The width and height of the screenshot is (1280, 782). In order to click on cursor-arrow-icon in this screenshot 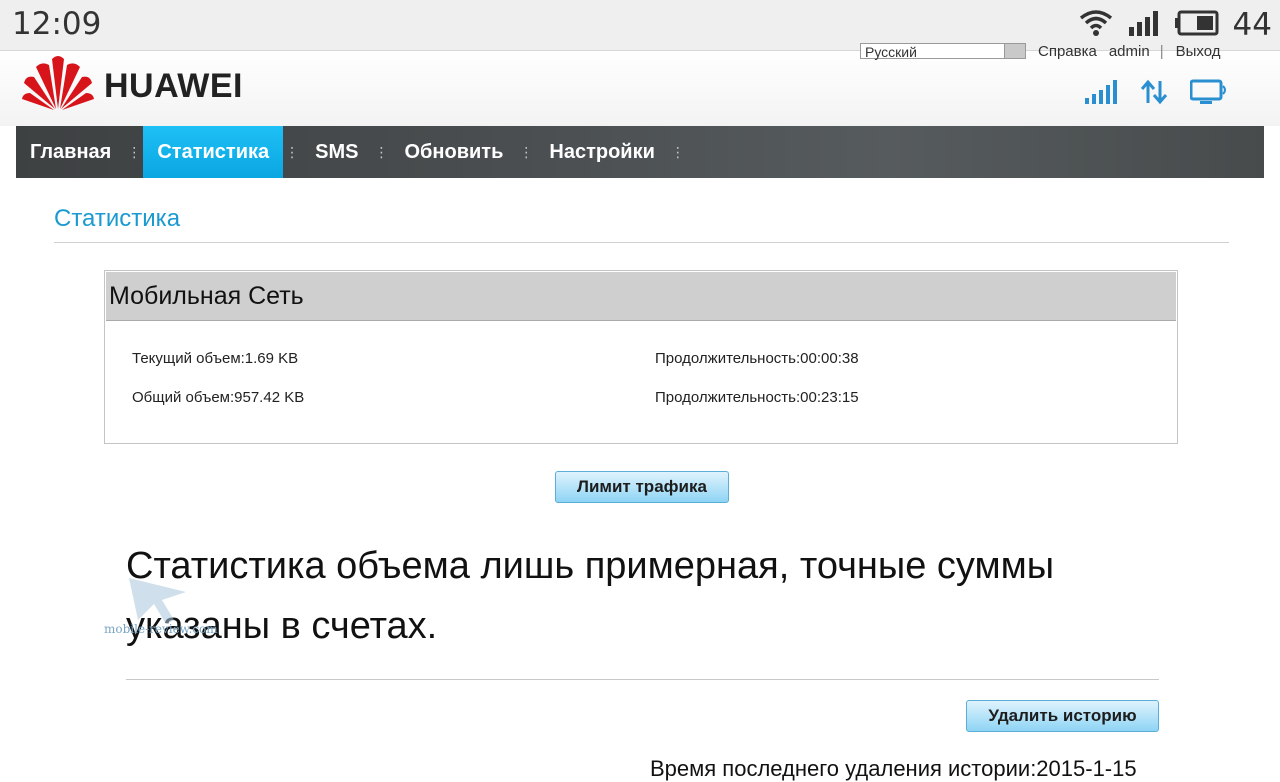, I will do `click(157, 601)`.